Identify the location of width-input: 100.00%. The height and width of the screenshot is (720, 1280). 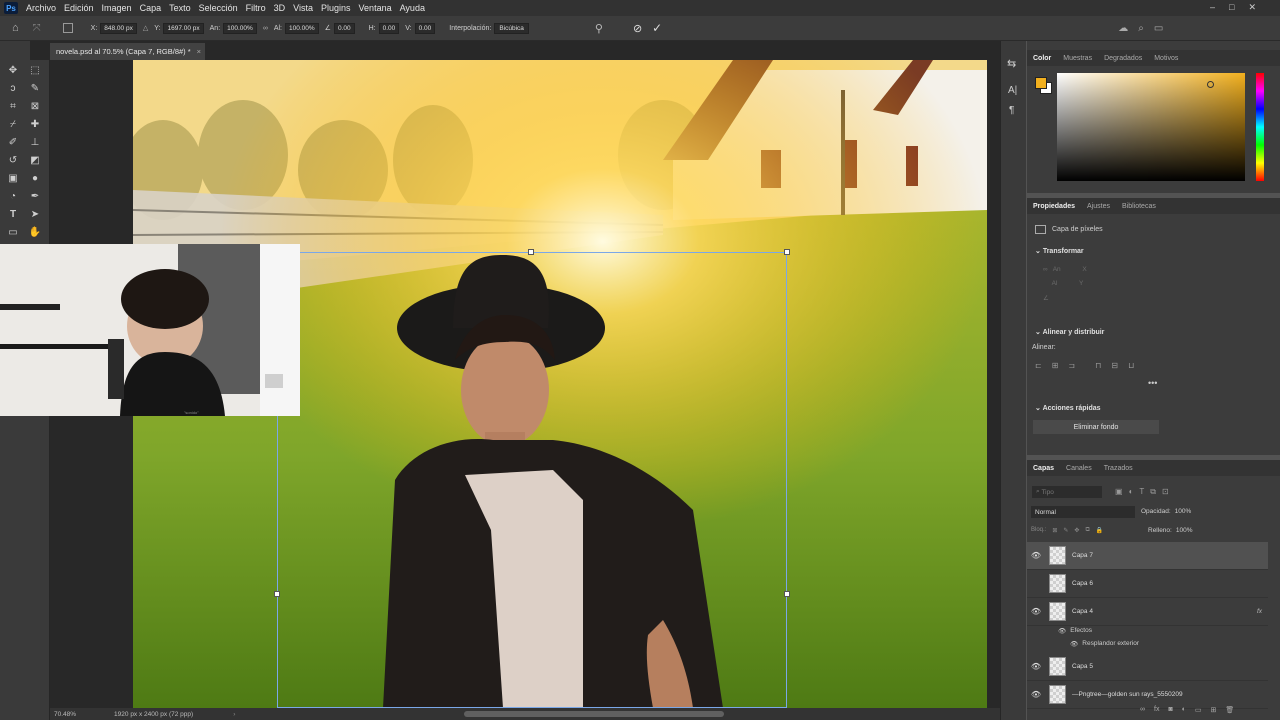
(240, 28).